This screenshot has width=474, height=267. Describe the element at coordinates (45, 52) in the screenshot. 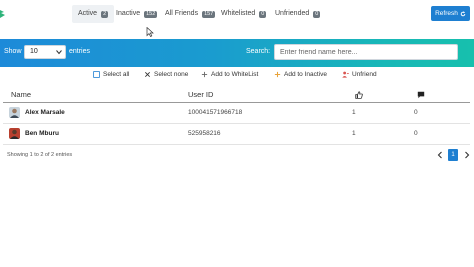

I see `entries-per-page-select: 10` at that location.